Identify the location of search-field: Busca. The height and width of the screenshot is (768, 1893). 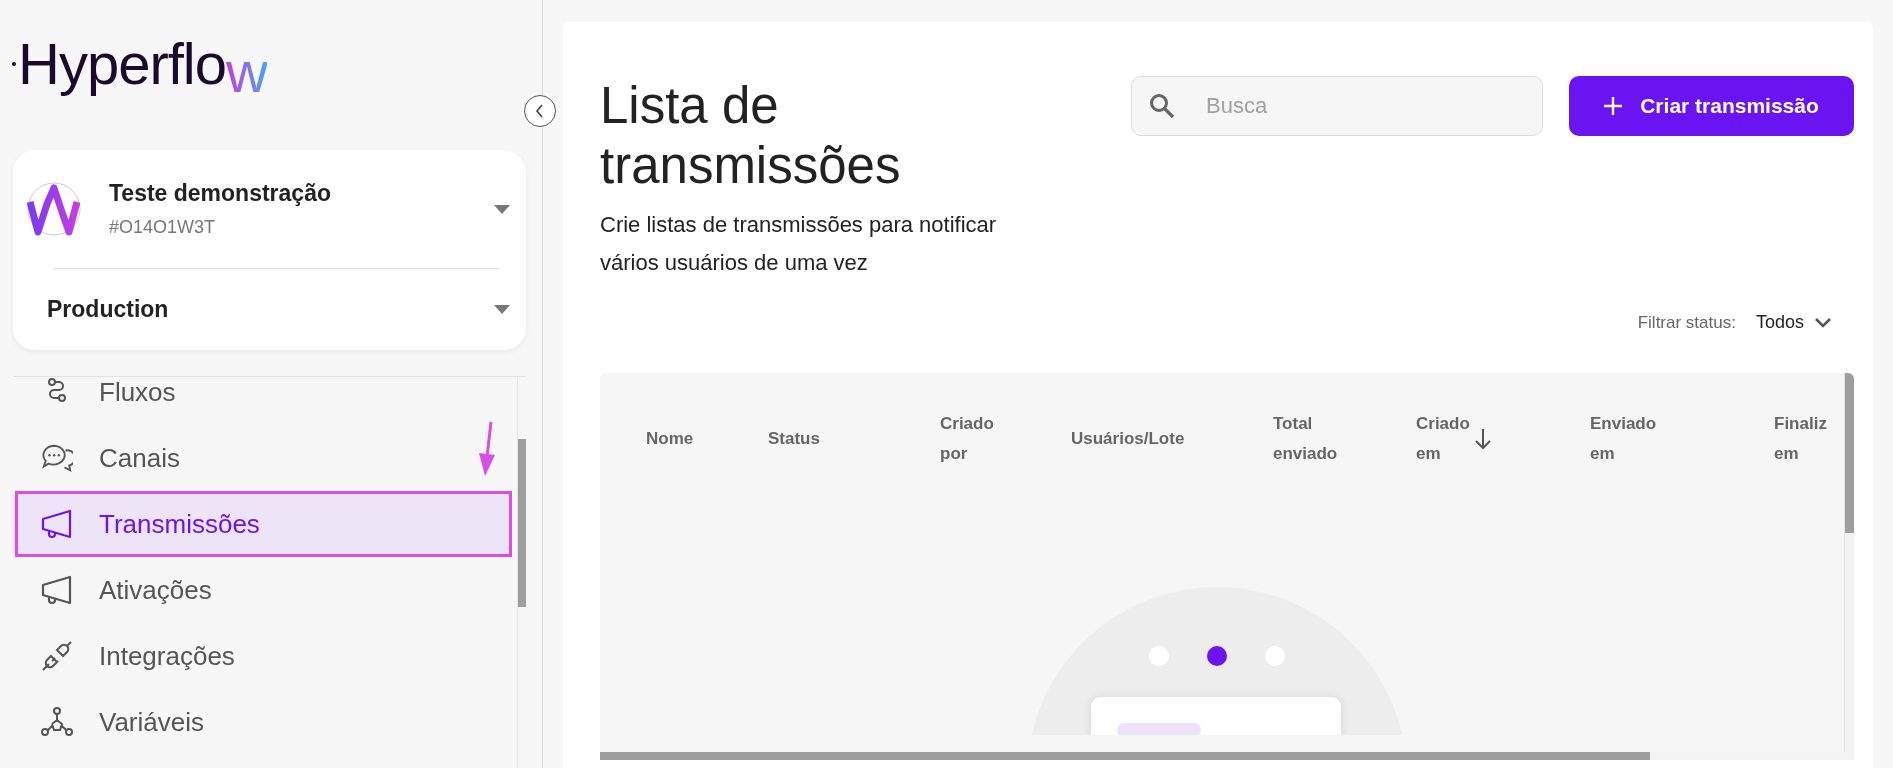
(1337, 106).